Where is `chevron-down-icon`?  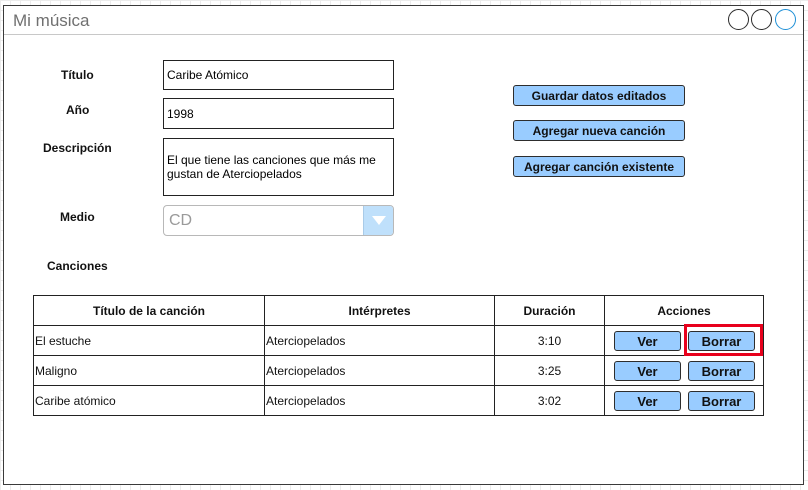 chevron-down-icon is located at coordinates (378, 220).